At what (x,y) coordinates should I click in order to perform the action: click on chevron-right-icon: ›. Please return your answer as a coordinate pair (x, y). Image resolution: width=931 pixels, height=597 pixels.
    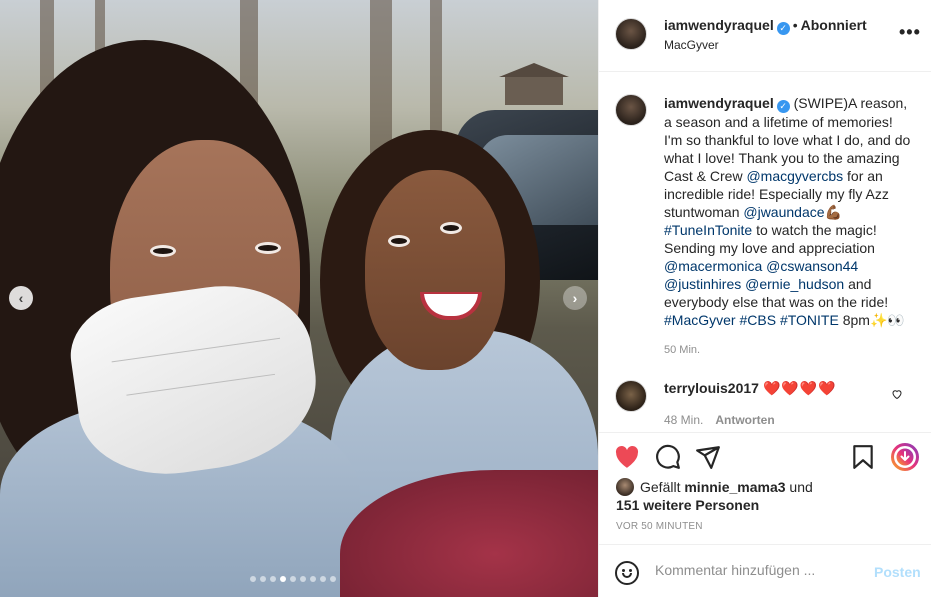
    Looking at the image, I should click on (575, 298).